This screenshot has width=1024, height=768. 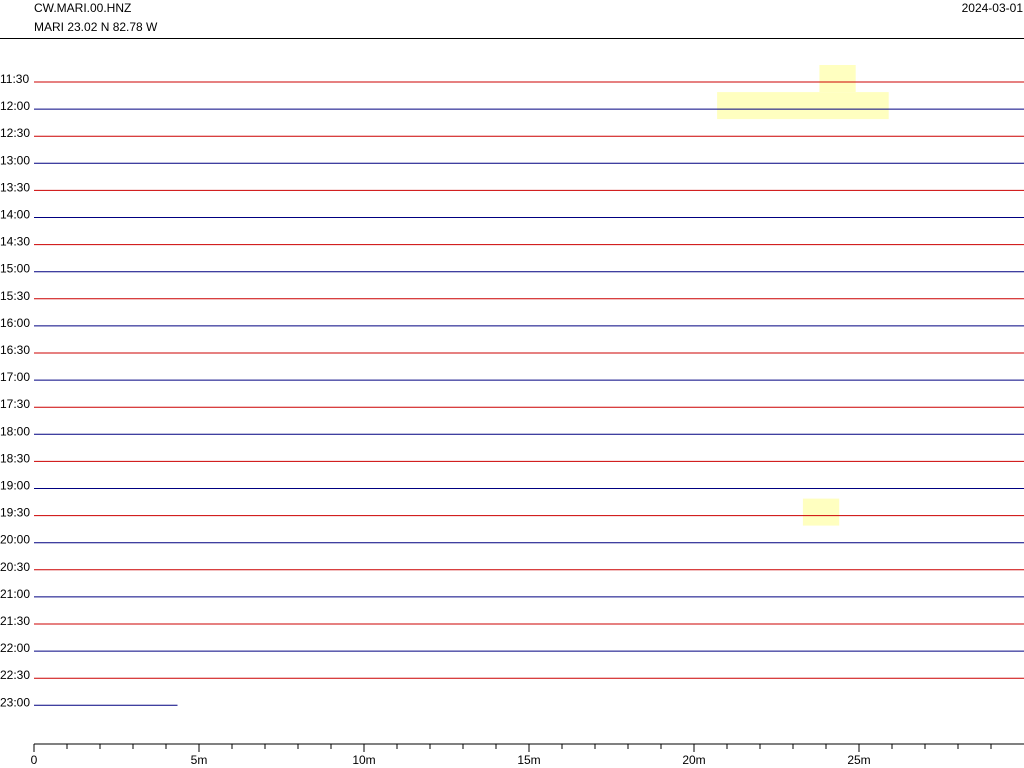 I want to click on row-time-label: 17:30, so click(x=15, y=404).